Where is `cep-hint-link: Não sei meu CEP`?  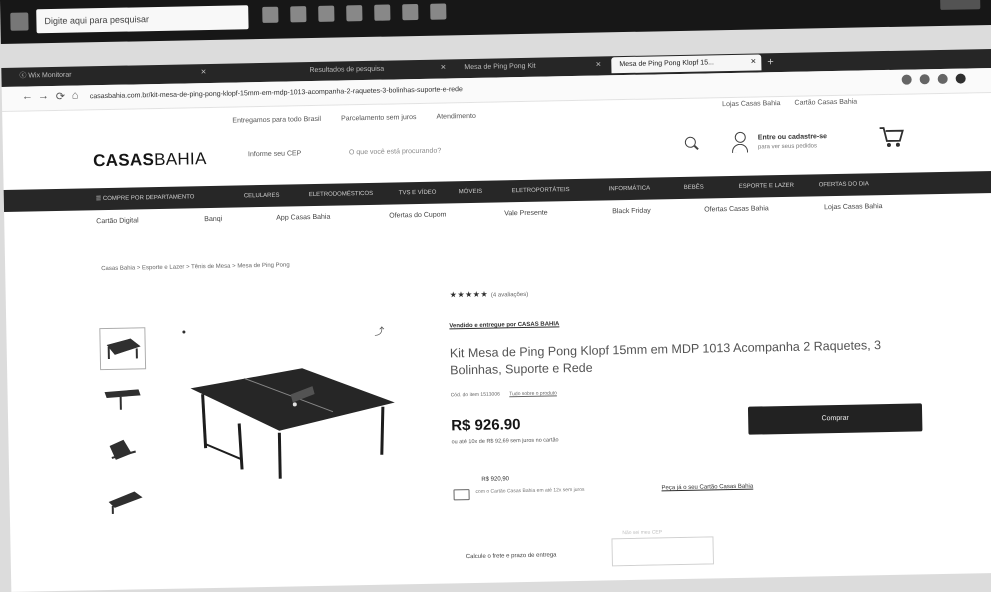 cep-hint-link: Não sei meu CEP is located at coordinates (642, 532).